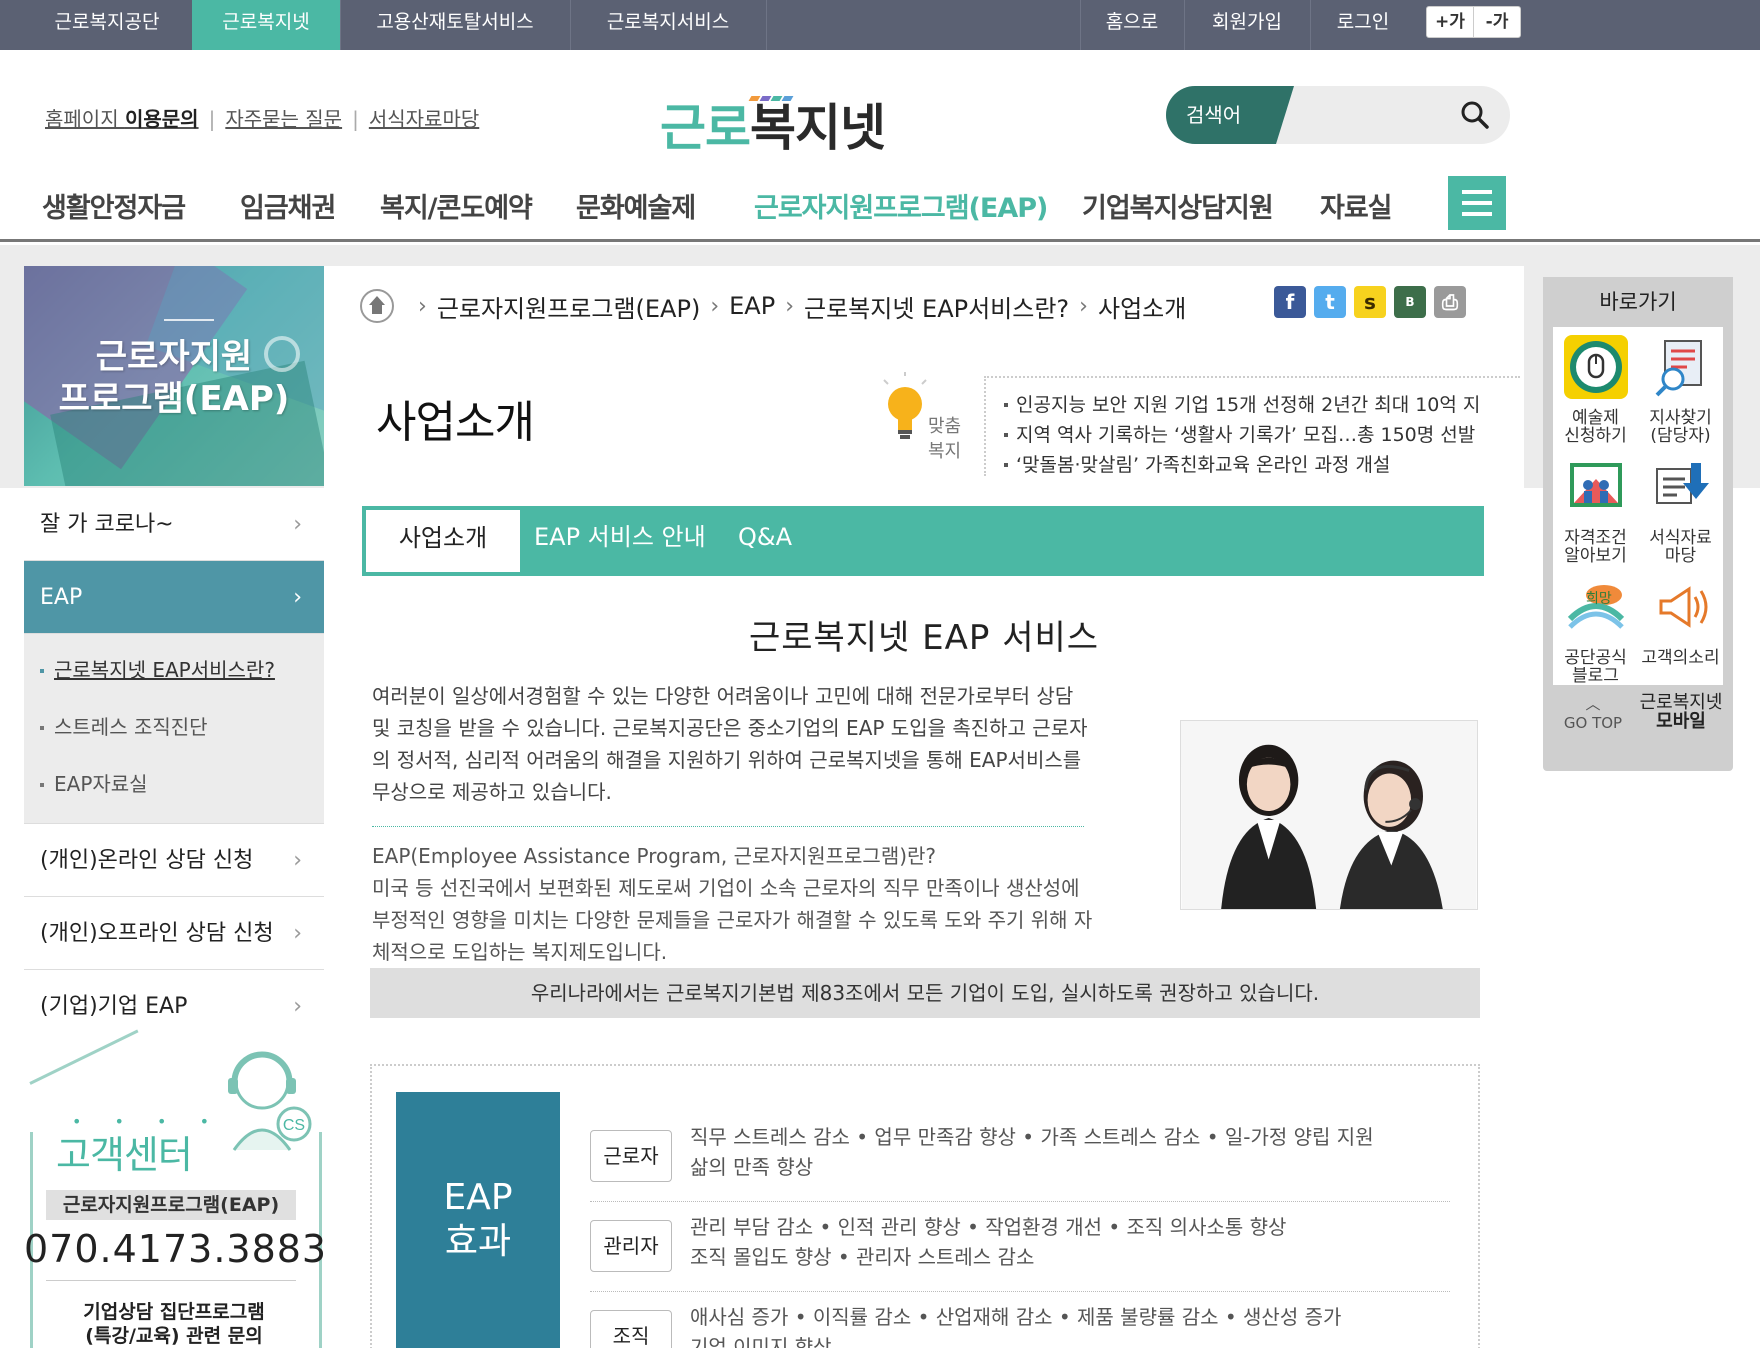 Image resolution: width=1760 pixels, height=1348 pixels. What do you see at coordinates (765, 541) in the screenshot?
I see `tab-qna: Q&A` at bounding box center [765, 541].